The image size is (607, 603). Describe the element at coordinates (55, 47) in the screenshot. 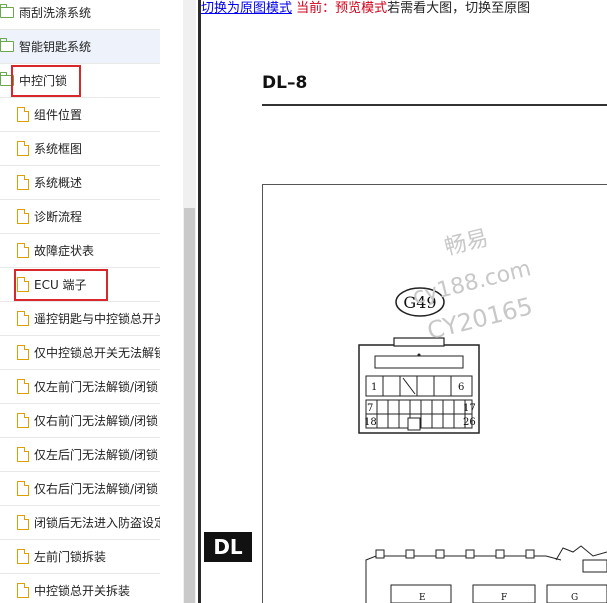

I see `tree-item-label: 智能钥匙系统` at that location.